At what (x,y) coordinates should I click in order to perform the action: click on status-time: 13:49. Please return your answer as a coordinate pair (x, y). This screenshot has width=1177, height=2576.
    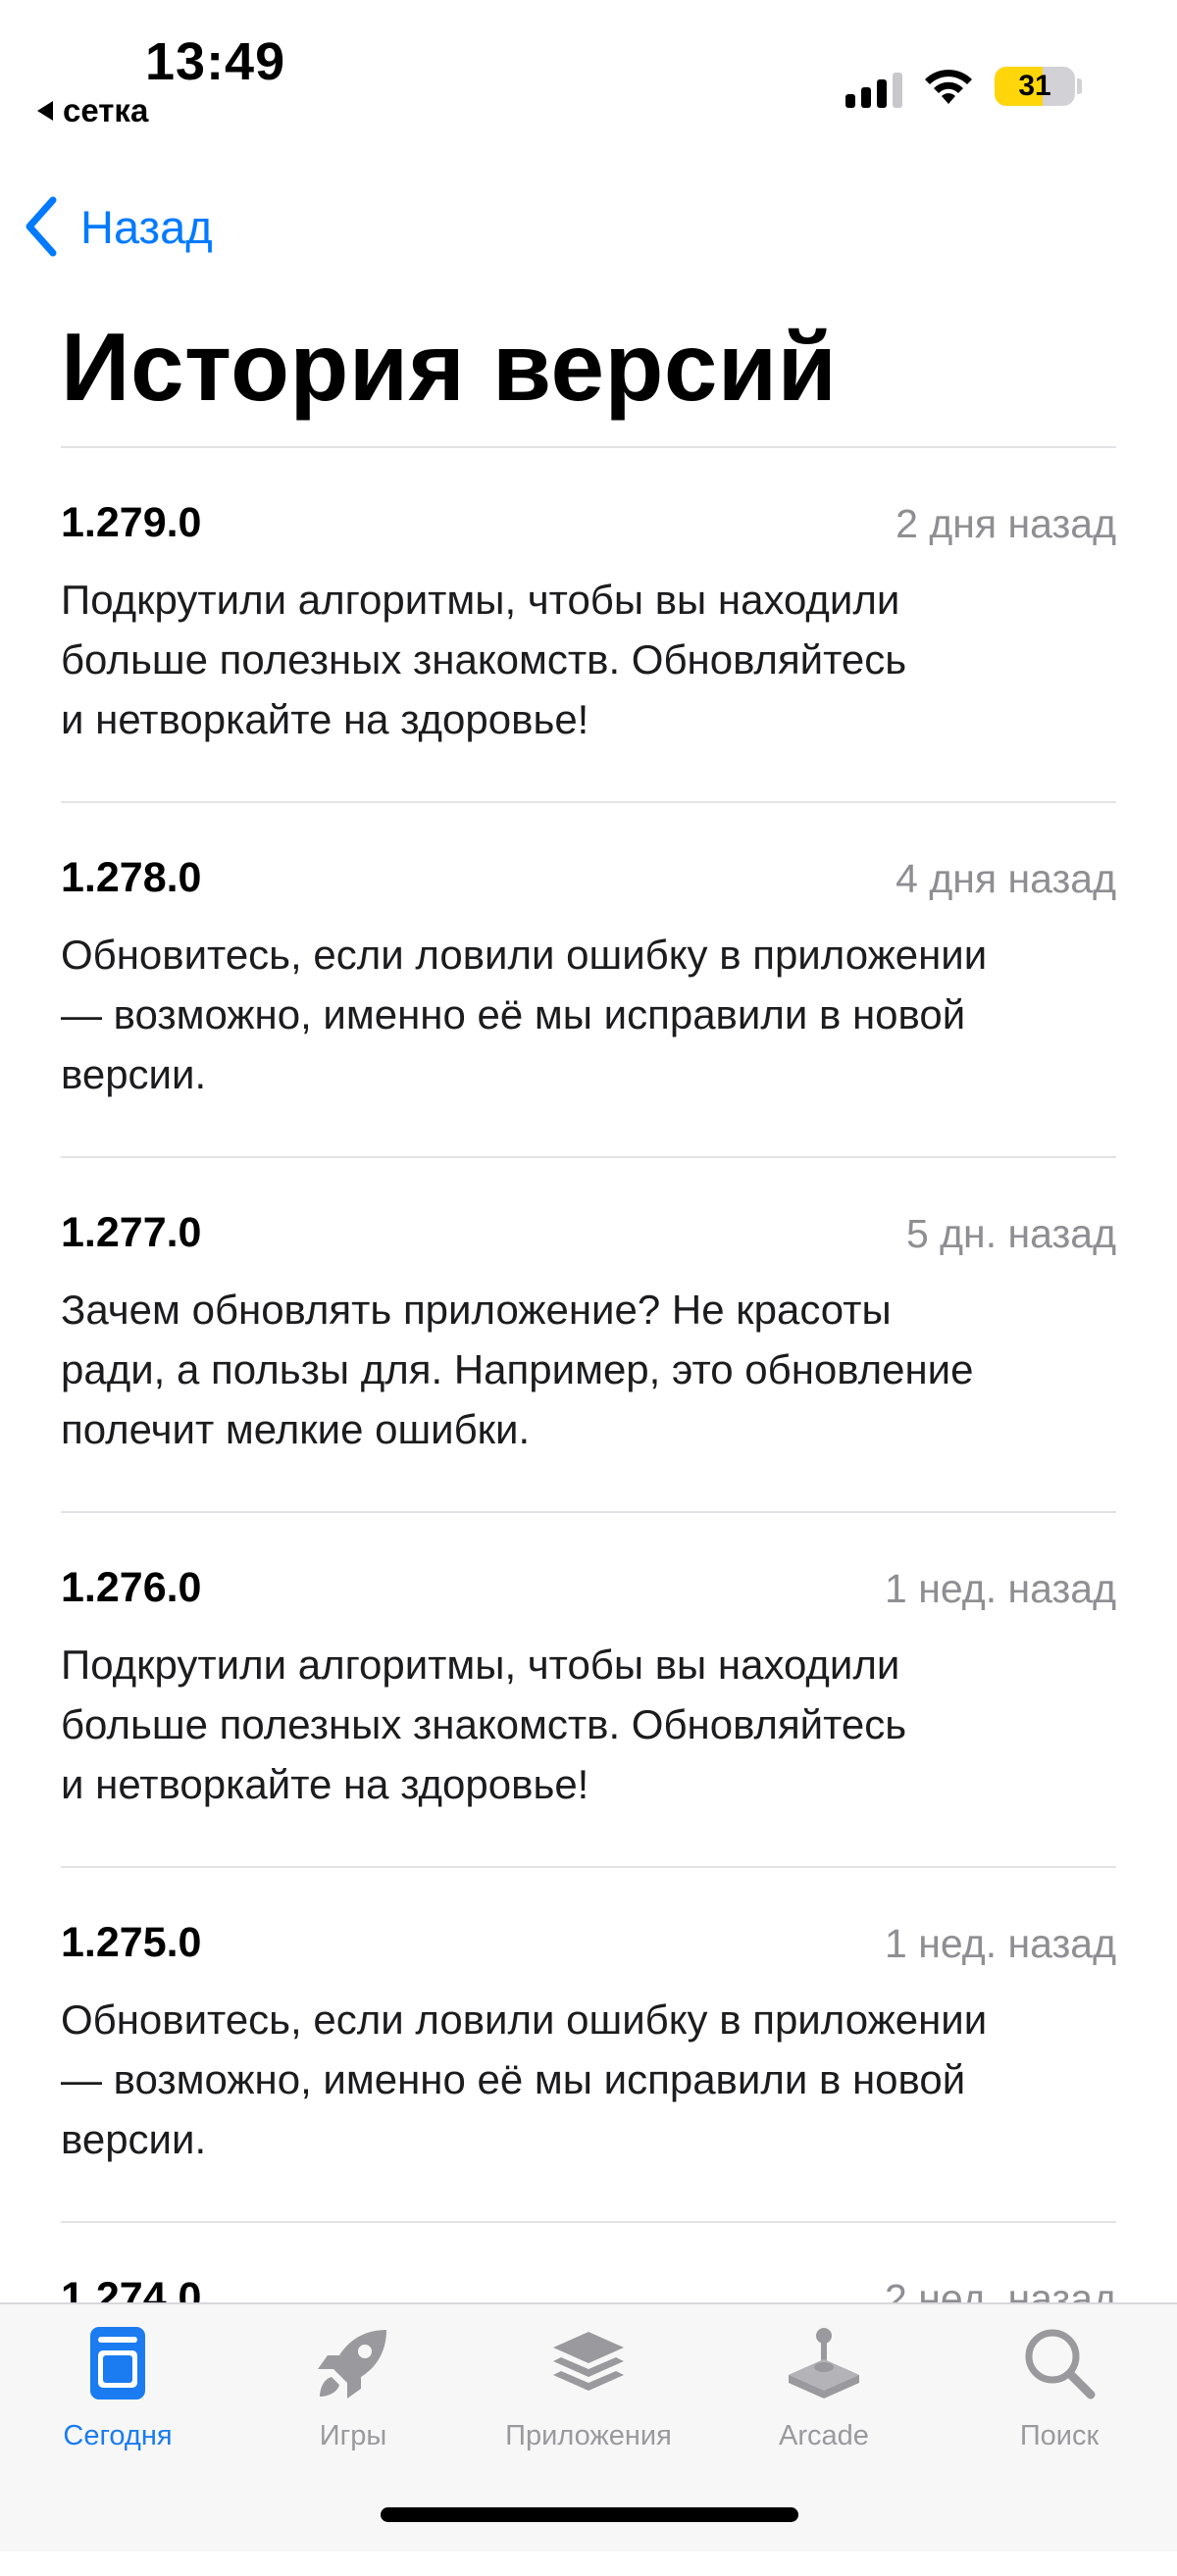
    Looking at the image, I should click on (216, 62).